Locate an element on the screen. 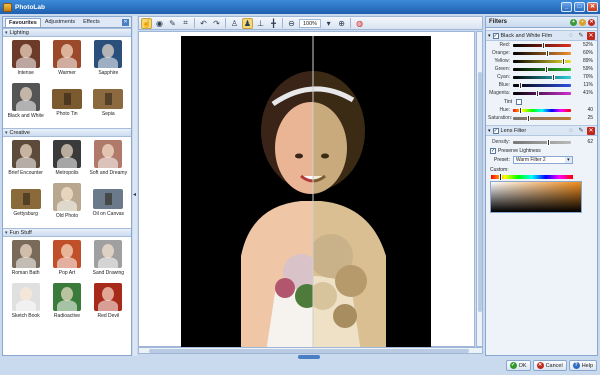  bw-filter-header: ▾ ✓ Black and White Film ◌ ✎ ✕ is located at coordinates (541, 35).